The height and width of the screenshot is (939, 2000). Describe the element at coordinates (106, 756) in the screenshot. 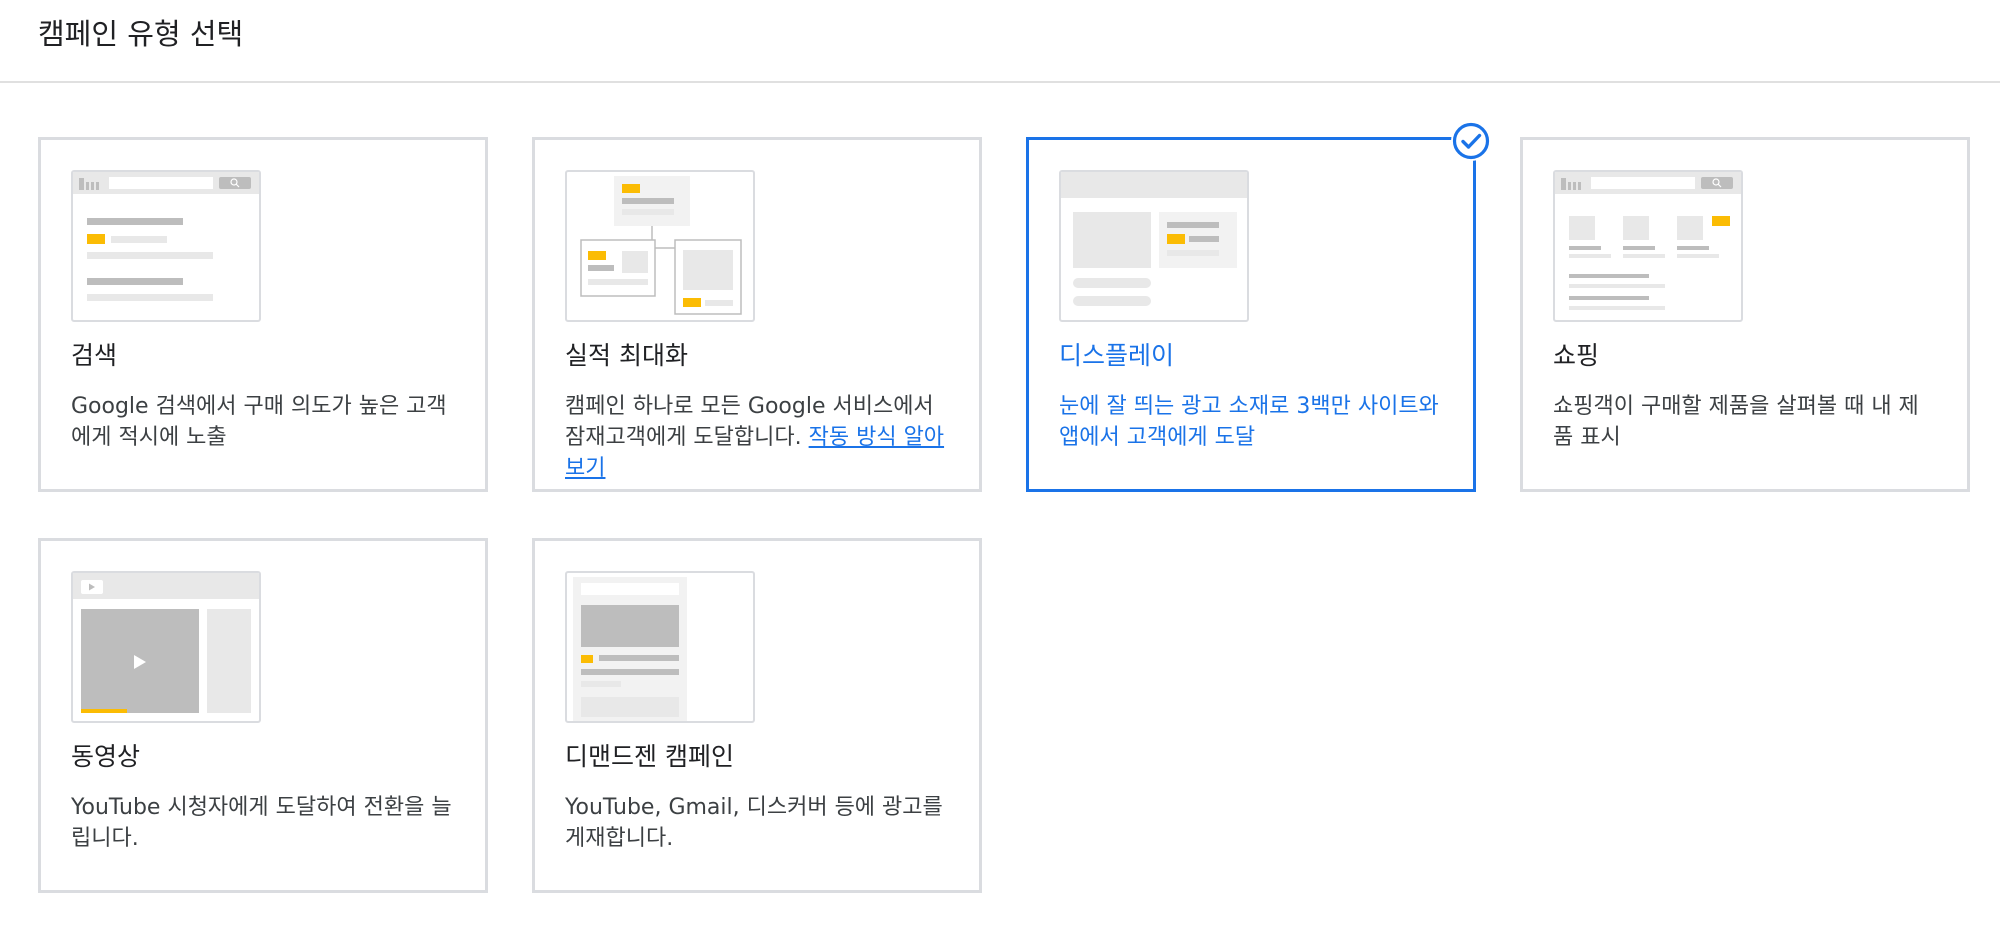

I see `card-title: 동영상` at that location.